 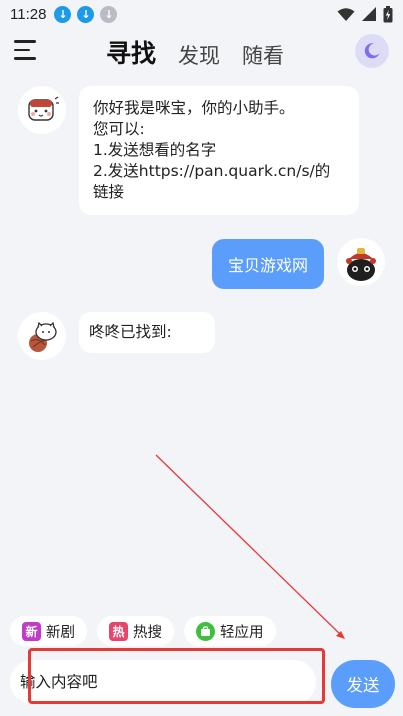 What do you see at coordinates (31, 631) in the screenshot?
I see `new-badge-icon: 新` at bounding box center [31, 631].